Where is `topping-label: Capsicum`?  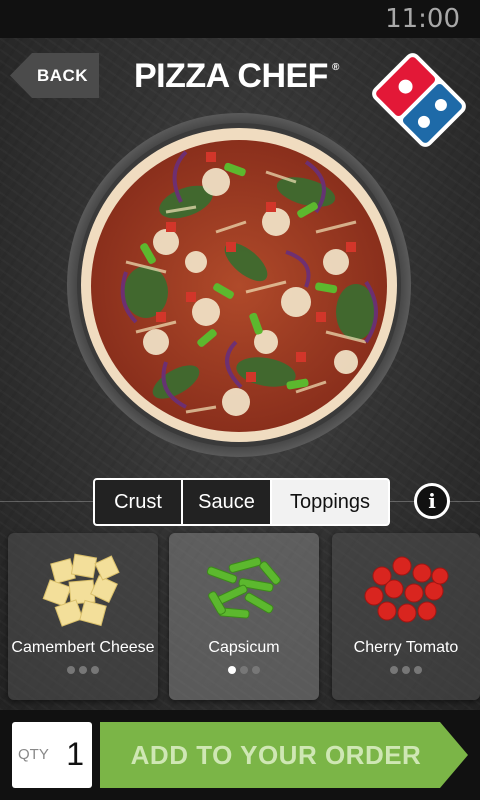
topping-label: Capsicum is located at coordinates (244, 647).